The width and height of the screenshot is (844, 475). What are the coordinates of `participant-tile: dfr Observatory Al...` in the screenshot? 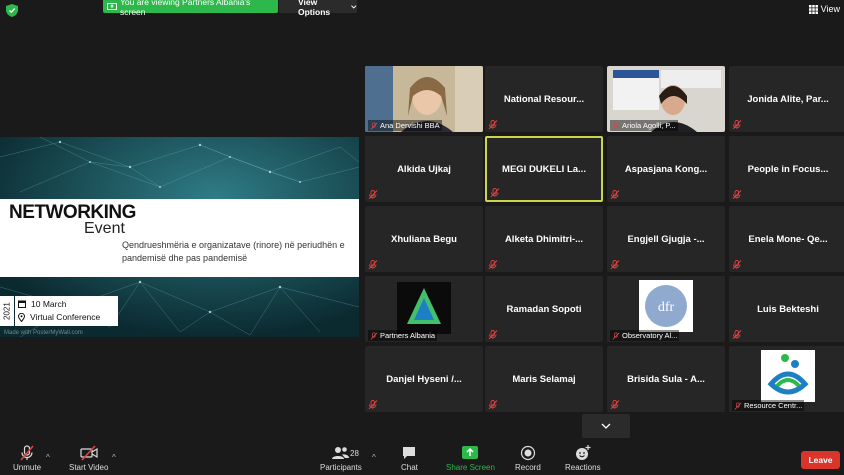 It's located at (666, 309).